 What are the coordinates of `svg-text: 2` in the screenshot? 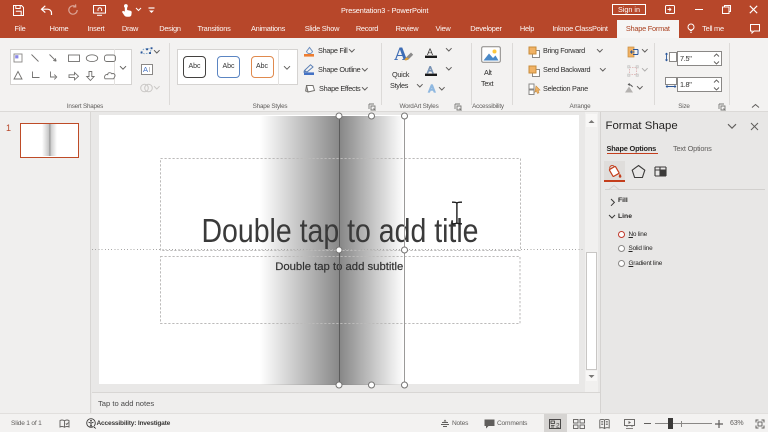 It's located at (558, 425).